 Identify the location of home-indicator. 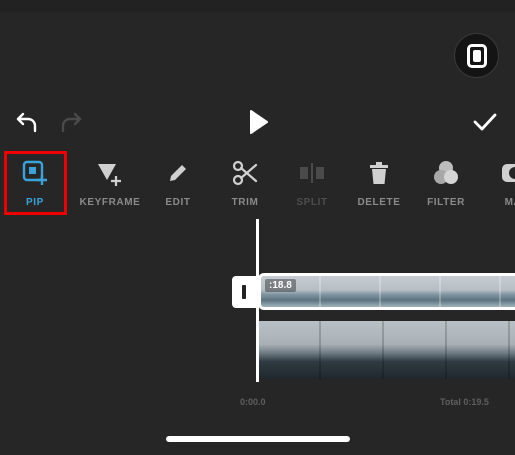
(258, 439).